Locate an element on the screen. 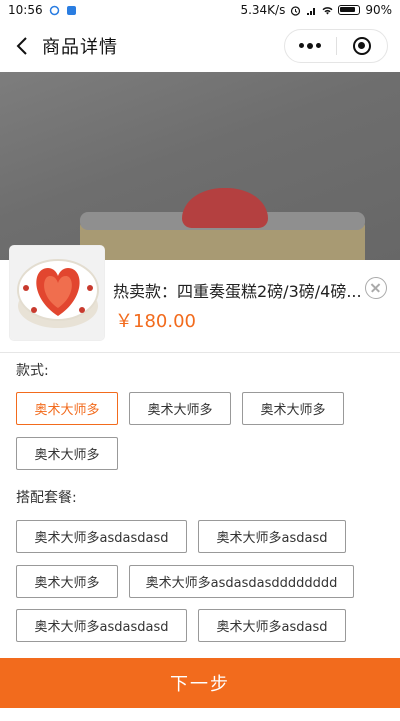 This screenshot has width=400, height=721. battery-icon is located at coordinates (349, 10).